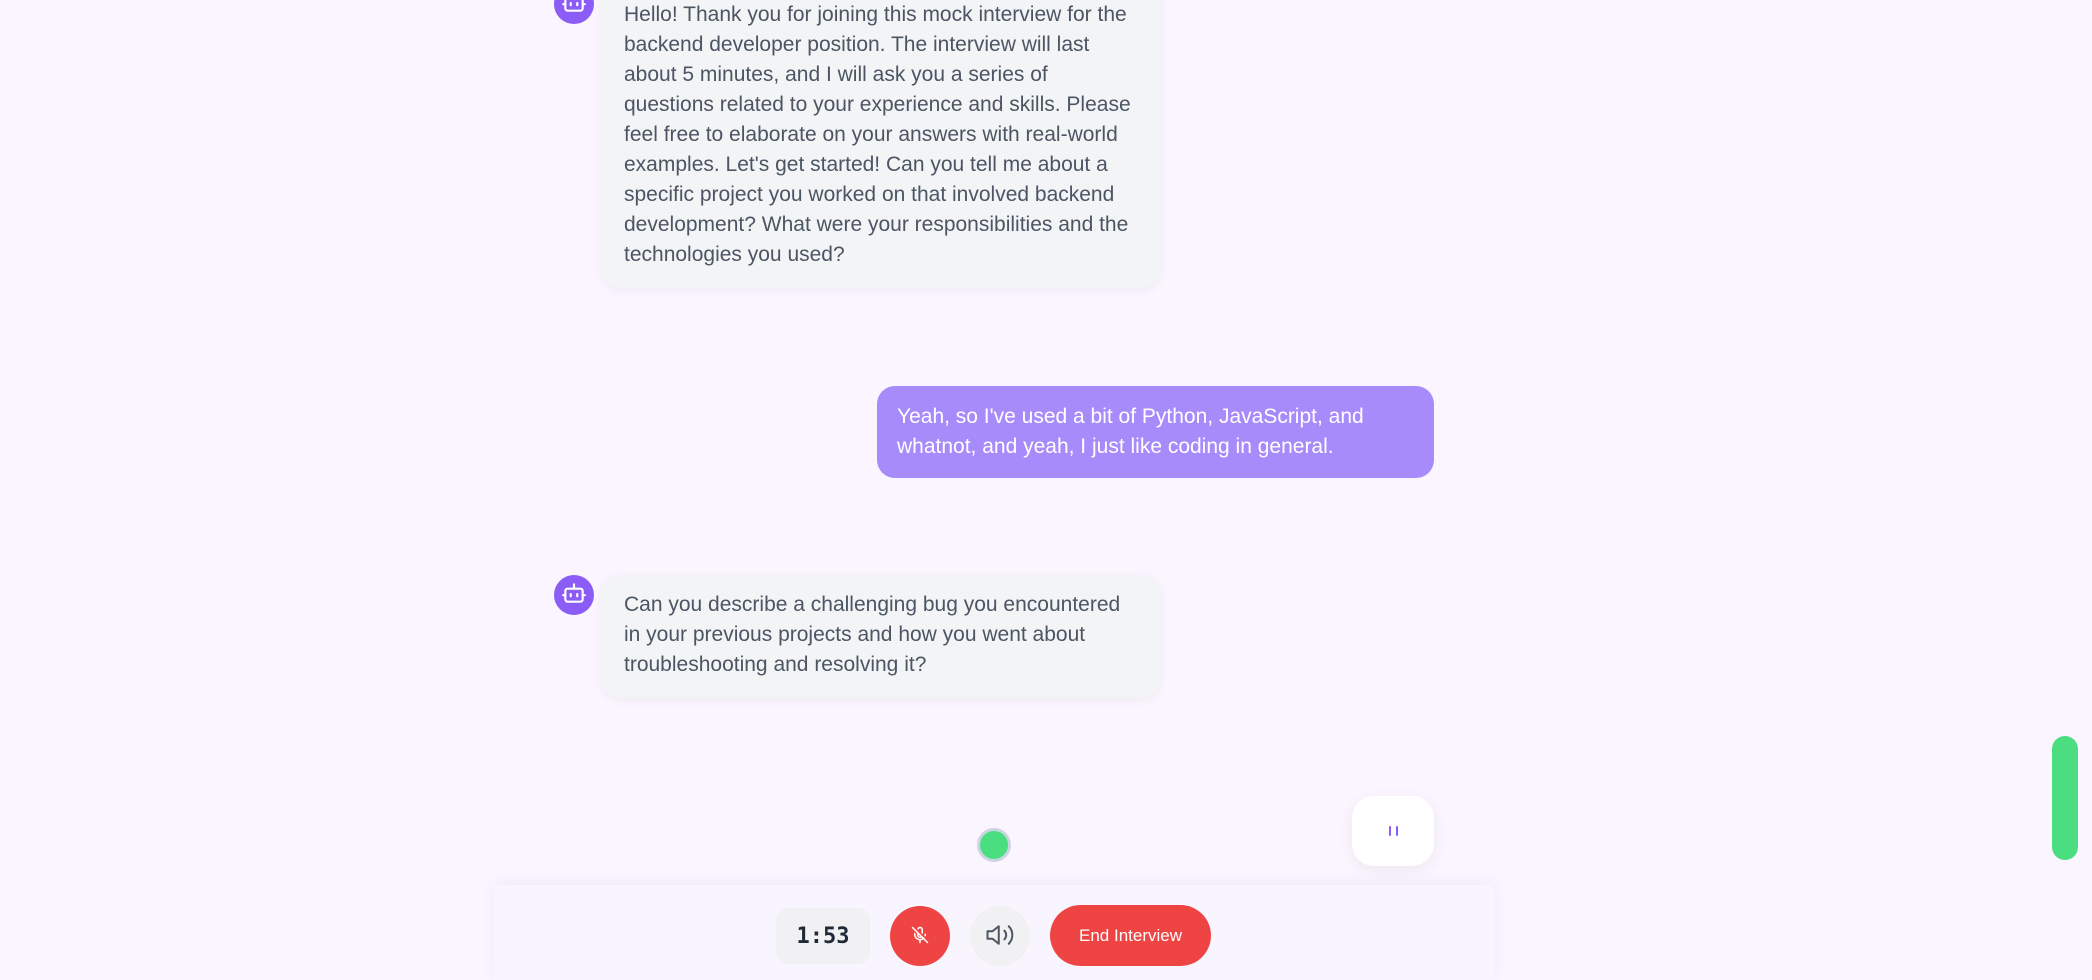 Image resolution: width=2092 pixels, height=980 pixels. What do you see at coordinates (775, 664) in the screenshot?
I see `message-line: troubleshooting and resolving it?` at bounding box center [775, 664].